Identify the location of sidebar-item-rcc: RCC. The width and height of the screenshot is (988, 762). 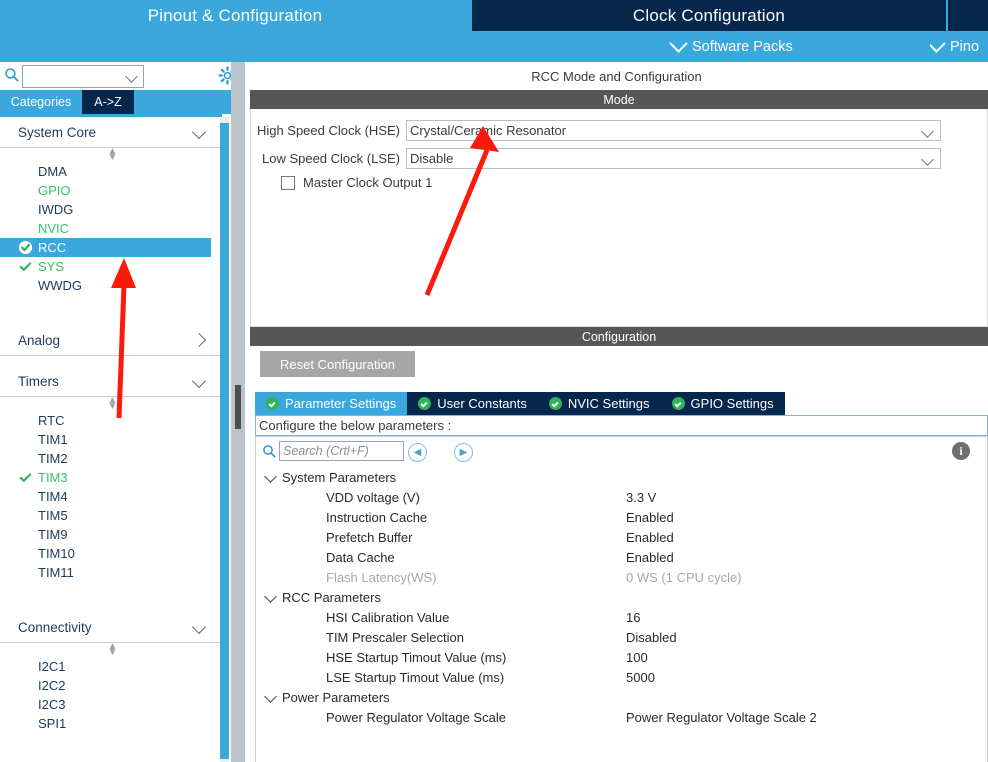
(105, 247).